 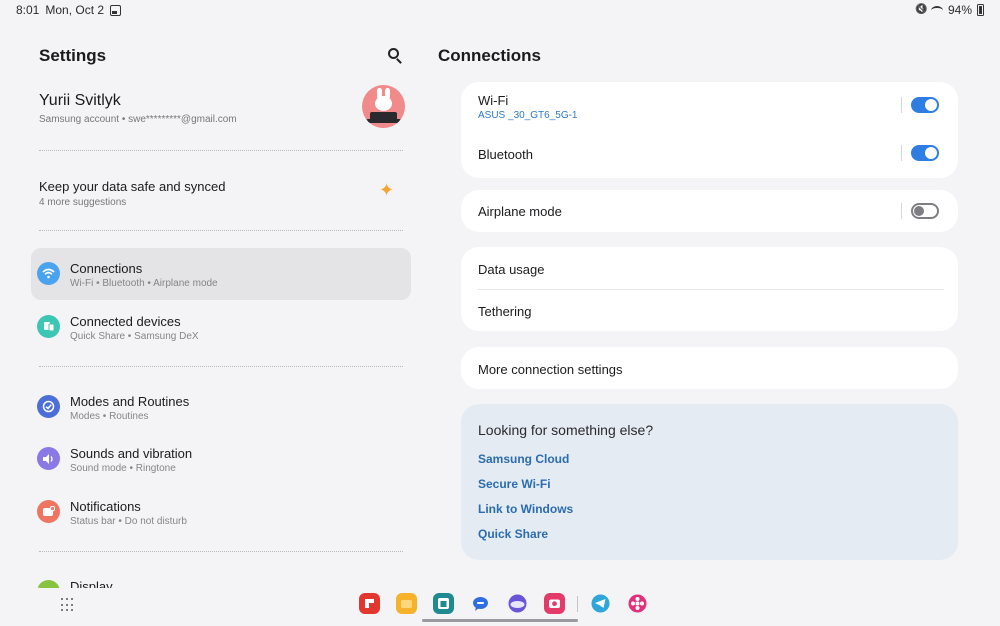 I want to click on apps-grid-icon, so click(x=68, y=605).